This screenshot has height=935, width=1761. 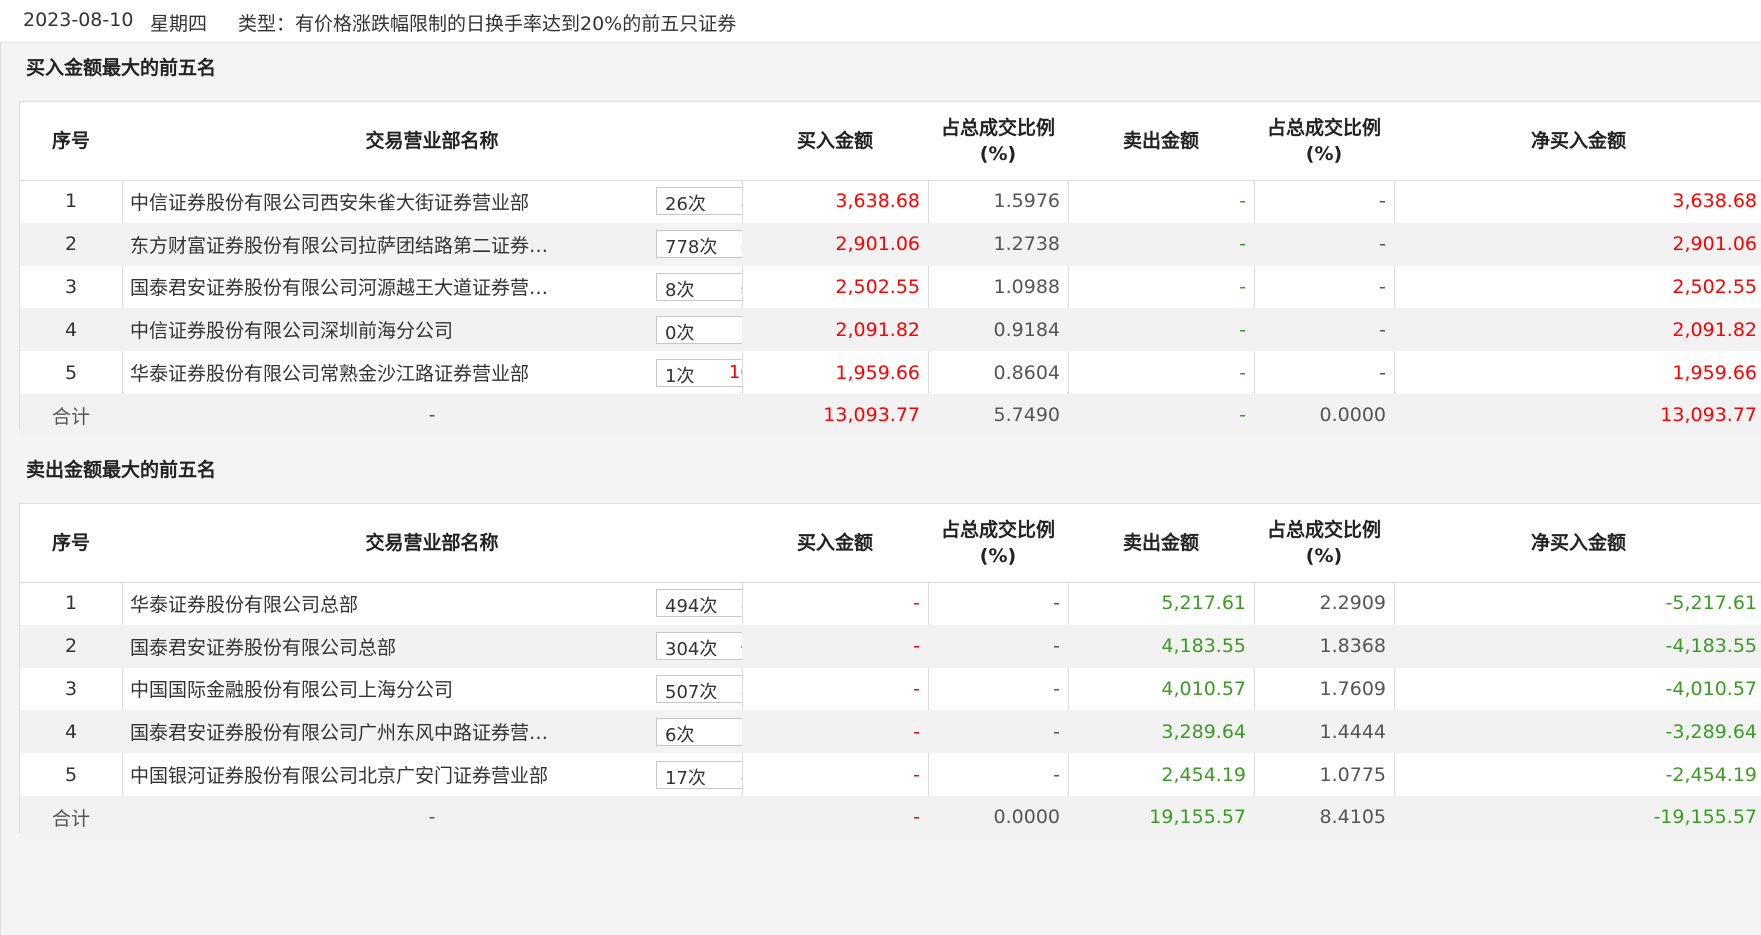 What do you see at coordinates (1711, 774) in the screenshot?
I see `net-buy-amount: -2,454.19` at bounding box center [1711, 774].